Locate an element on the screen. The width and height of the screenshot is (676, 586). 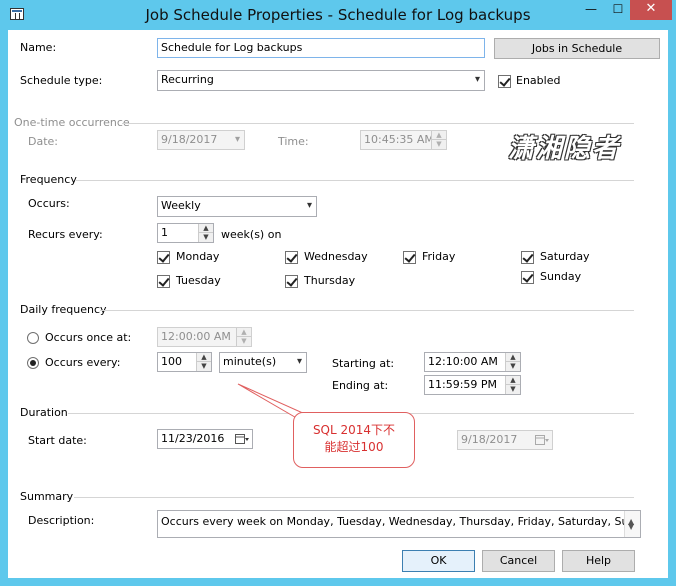
one-time-date-picker: 9/18/2017 ▾ is located at coordinates (201, 140).